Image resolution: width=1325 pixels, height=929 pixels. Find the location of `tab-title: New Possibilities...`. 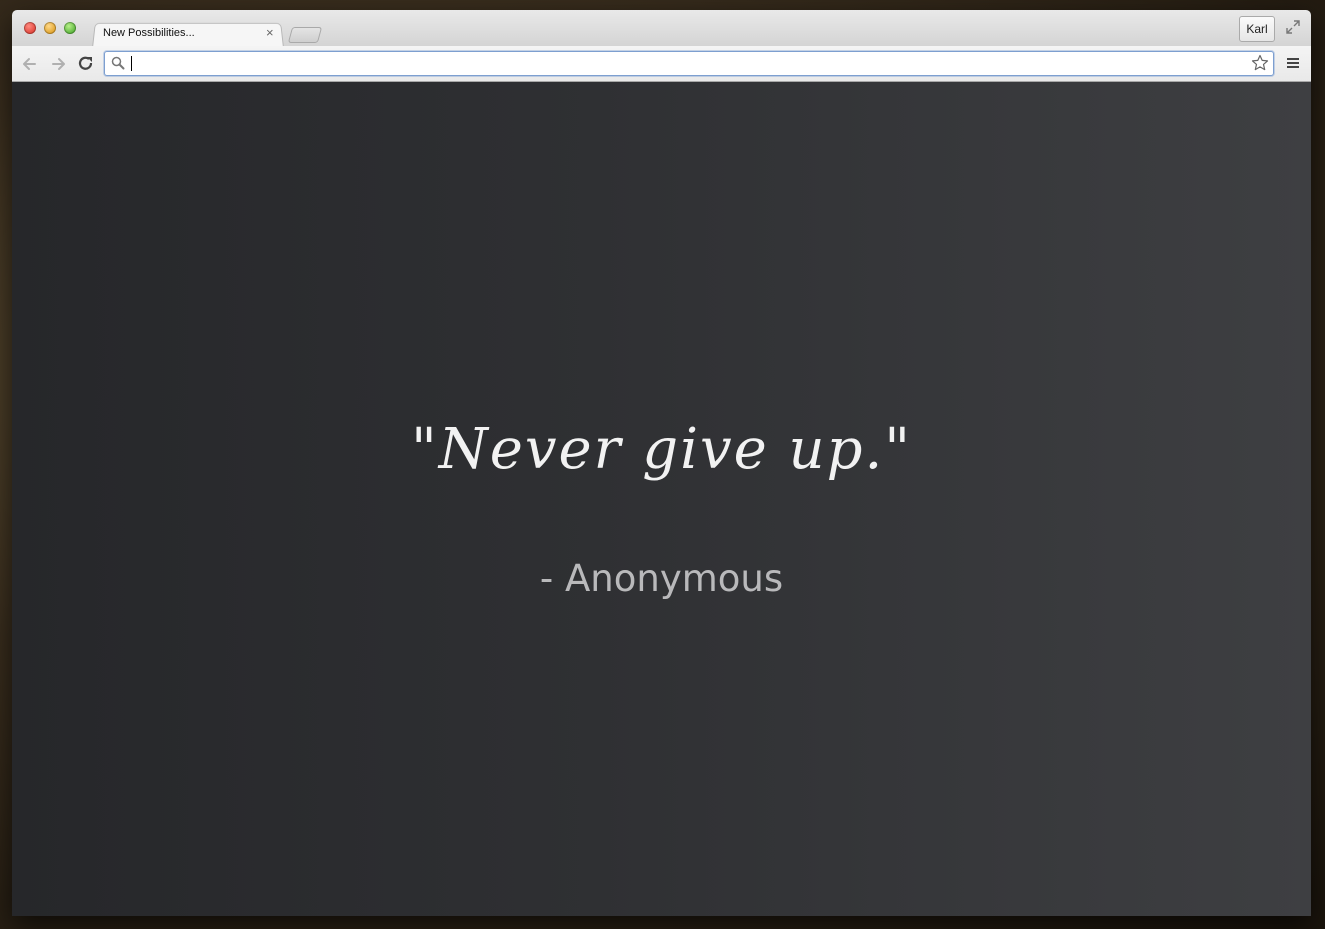

tab-title: New Possibilities... is located at coordinates (149, 33).